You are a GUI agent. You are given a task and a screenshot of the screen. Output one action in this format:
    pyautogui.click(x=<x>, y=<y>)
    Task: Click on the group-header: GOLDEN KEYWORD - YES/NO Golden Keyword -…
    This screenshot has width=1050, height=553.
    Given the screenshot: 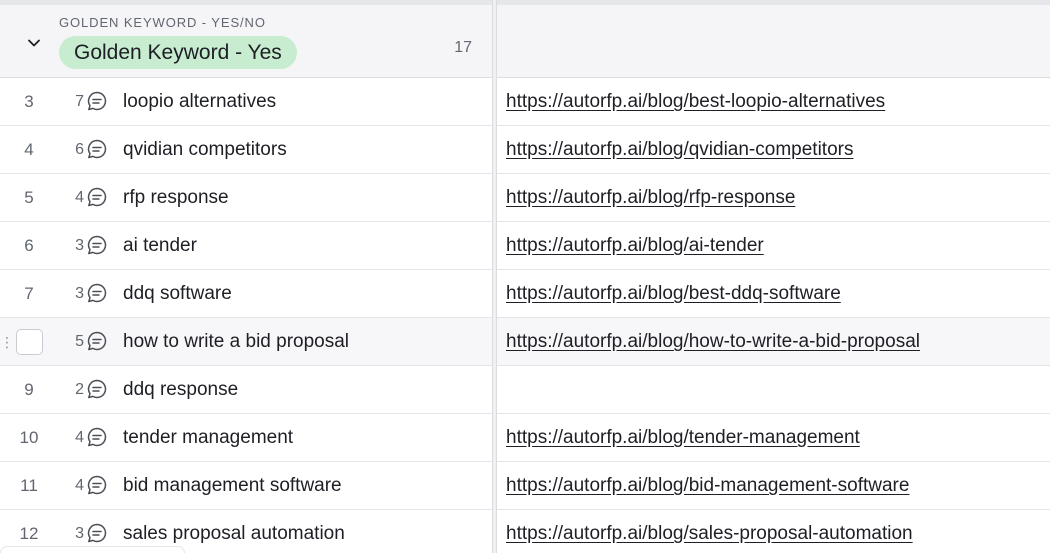 What is the action you would take?
    pyautogui.click(x=525, y=39)
    